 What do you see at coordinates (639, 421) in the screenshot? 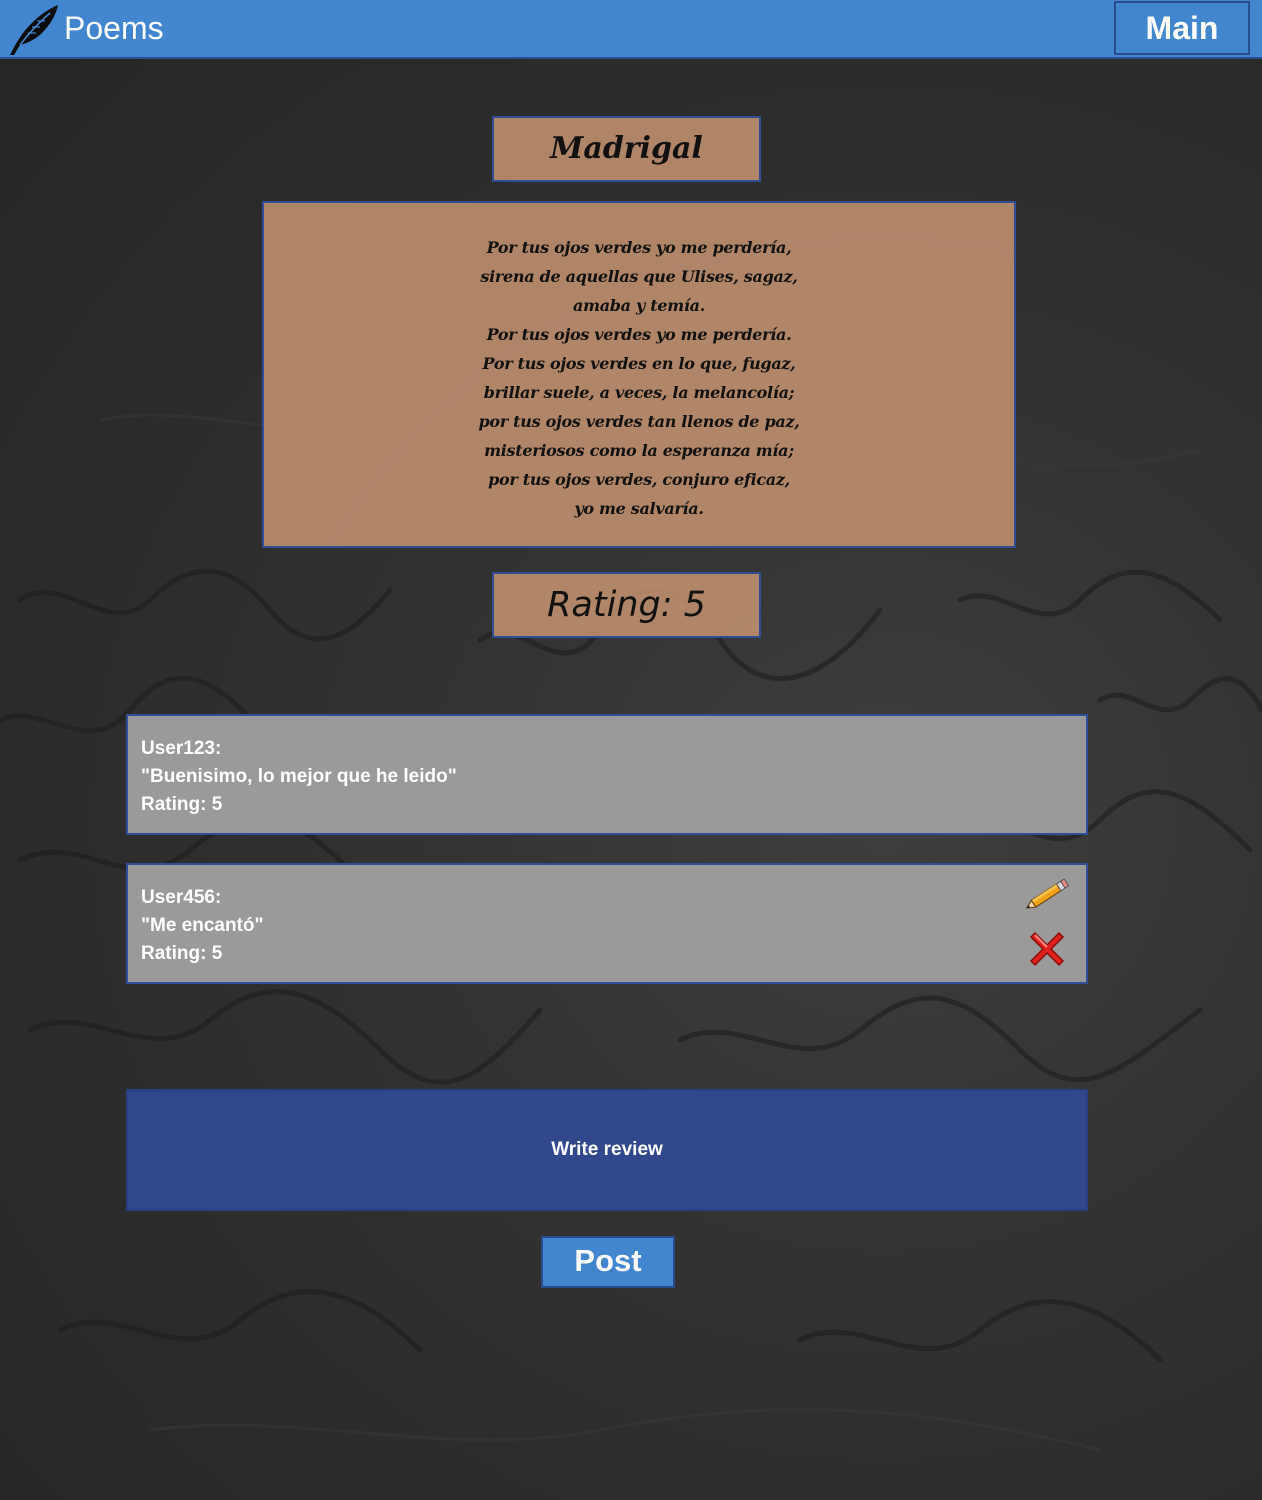
I see `poem-line: por tus ojos verdes tan llenos de paz,` at bounding box center [639, 421].